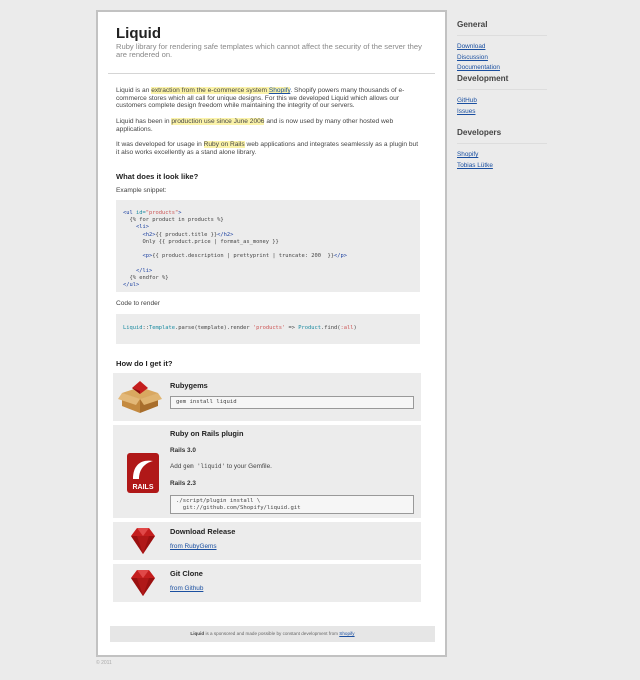  I want to click on sidebar-item-download: Download, so click(502, 47).